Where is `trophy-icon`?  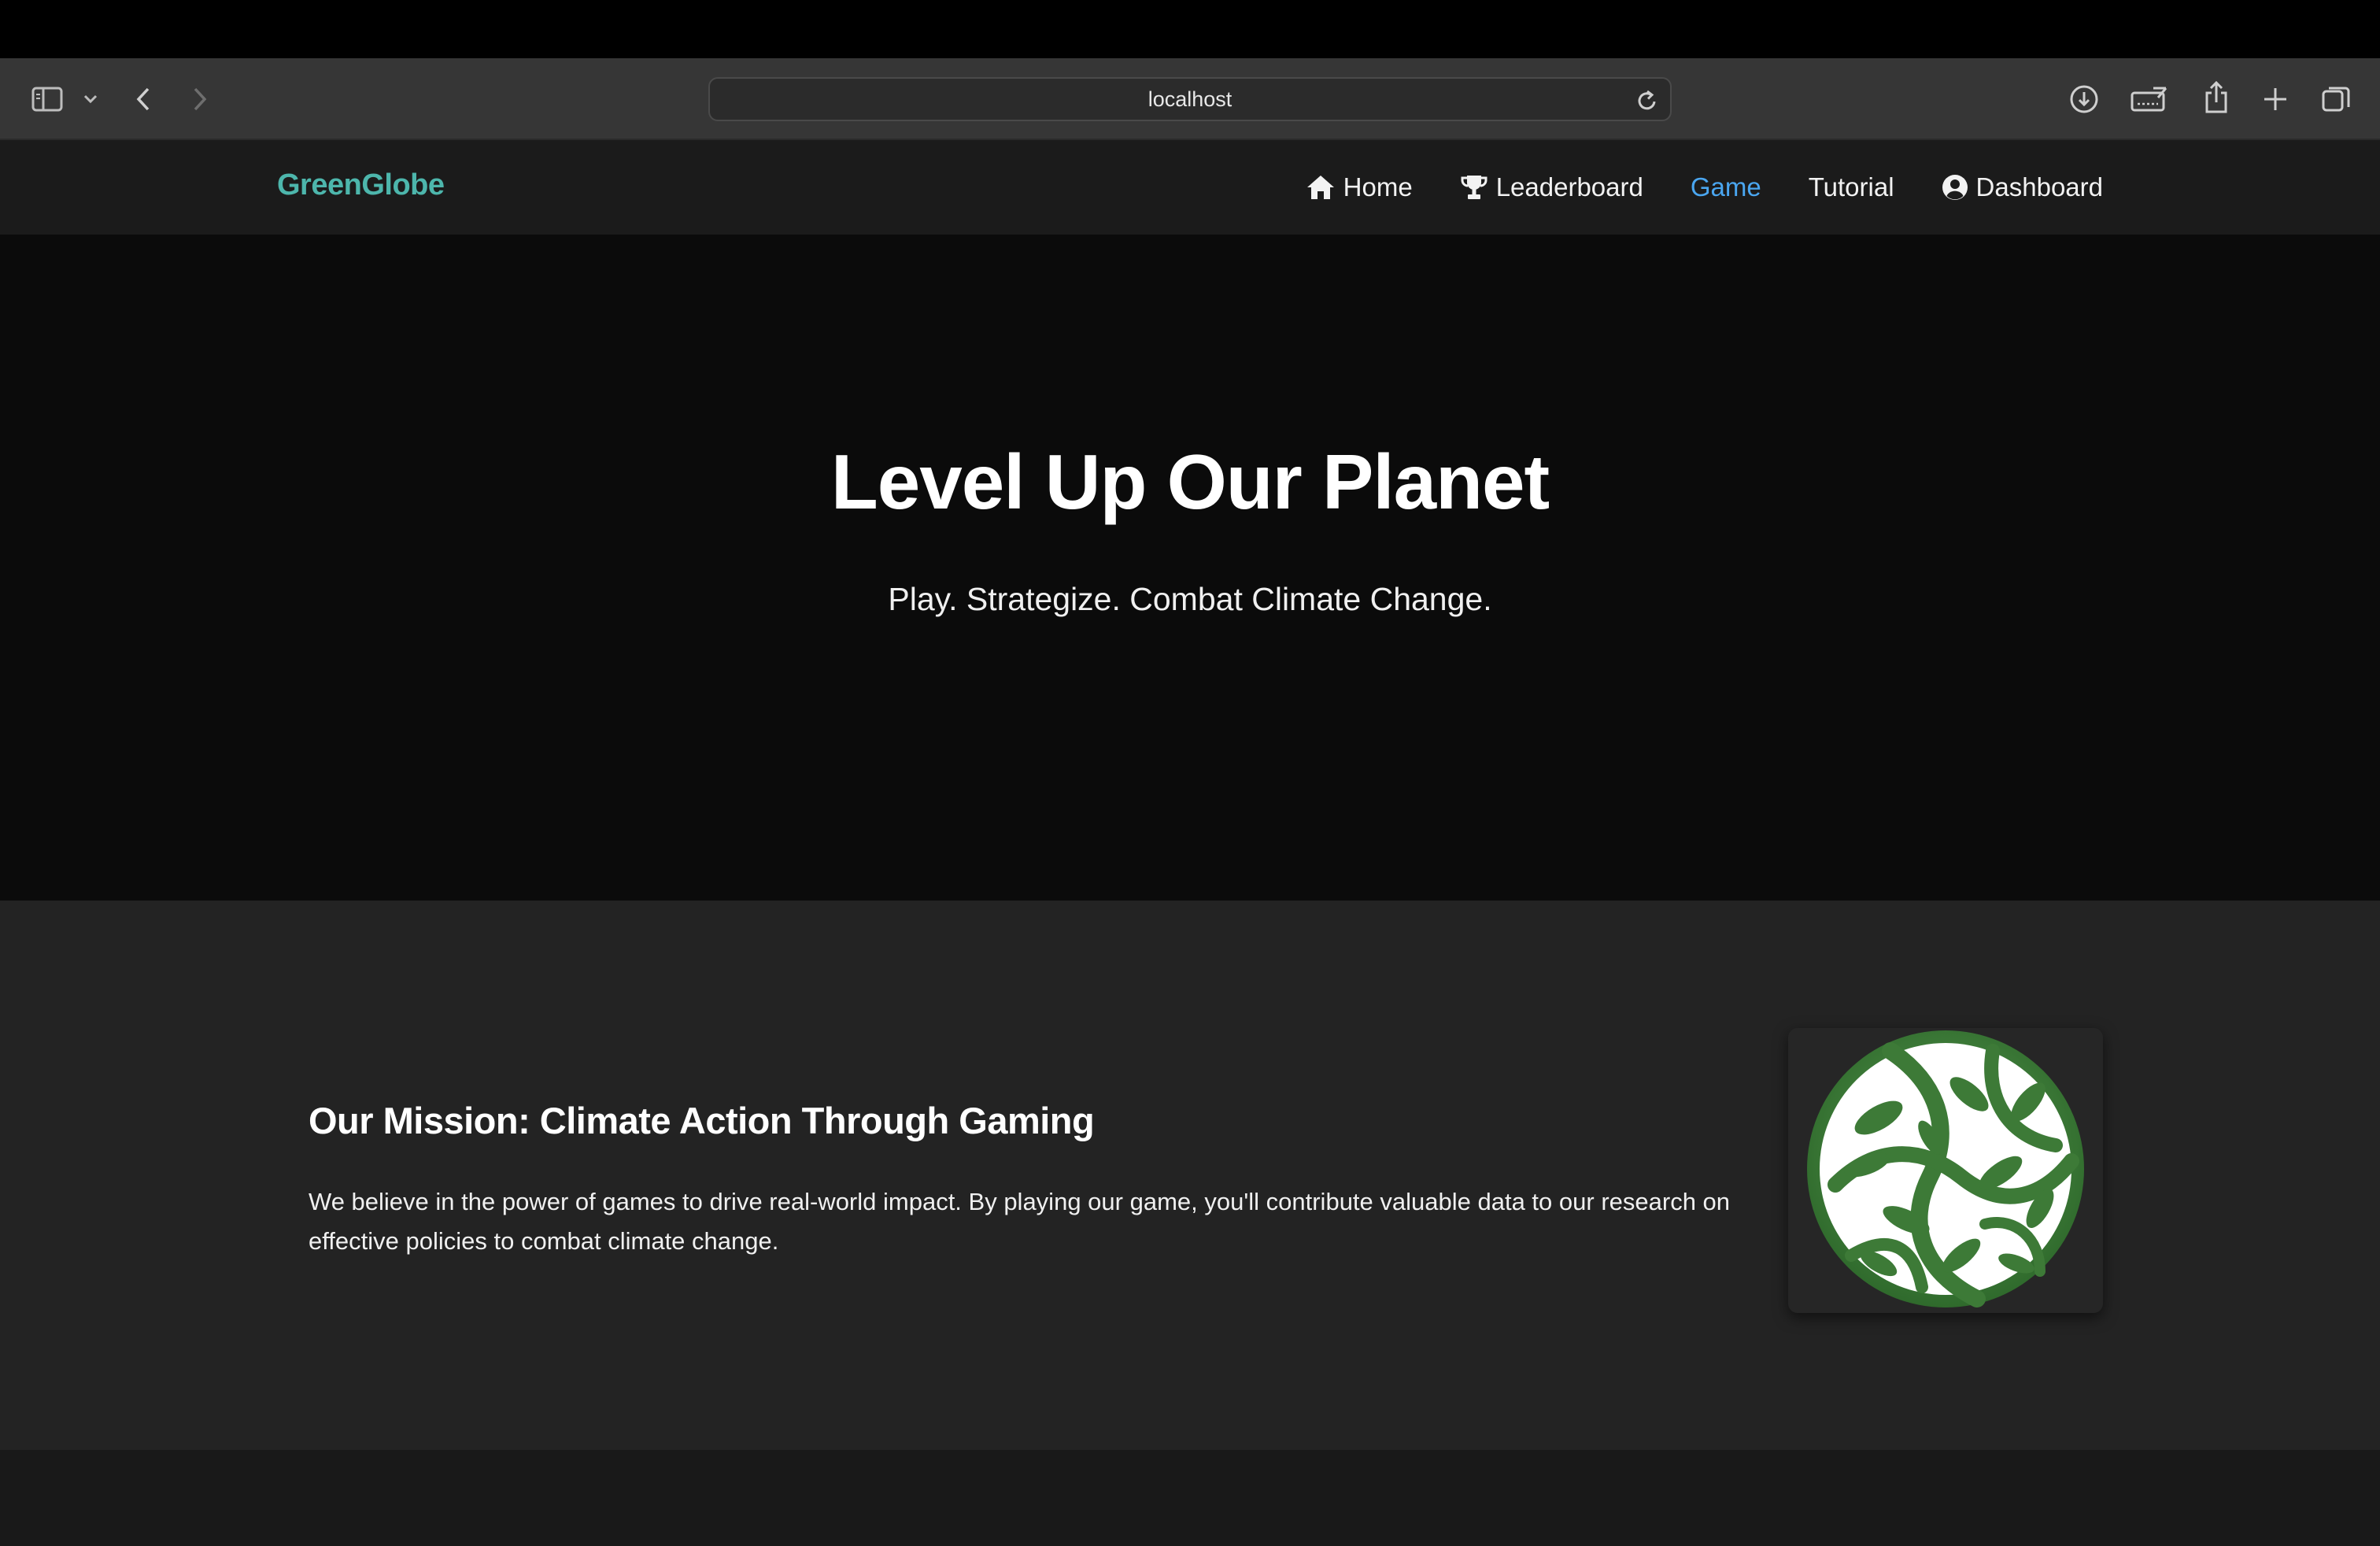
trophy-icon is located at coordinates (1474, 187).